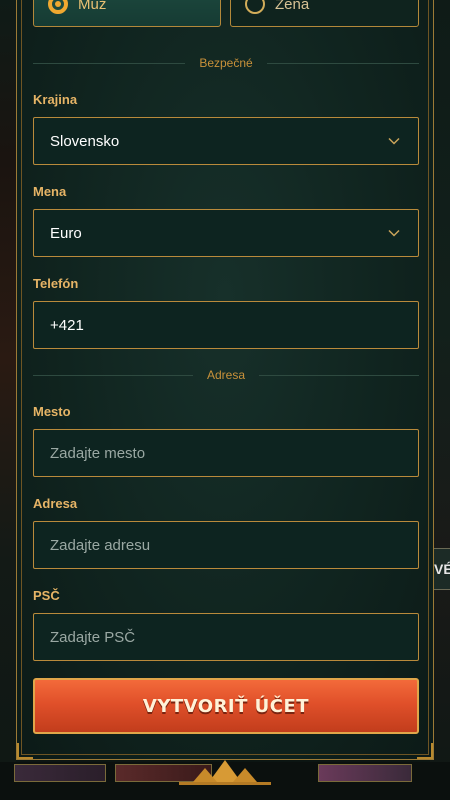 This screenshot has width=450, height=800. Describe the element at coordinates (127, 13) in the screenshot. I see `gender-male-radio: Muž` at that location.